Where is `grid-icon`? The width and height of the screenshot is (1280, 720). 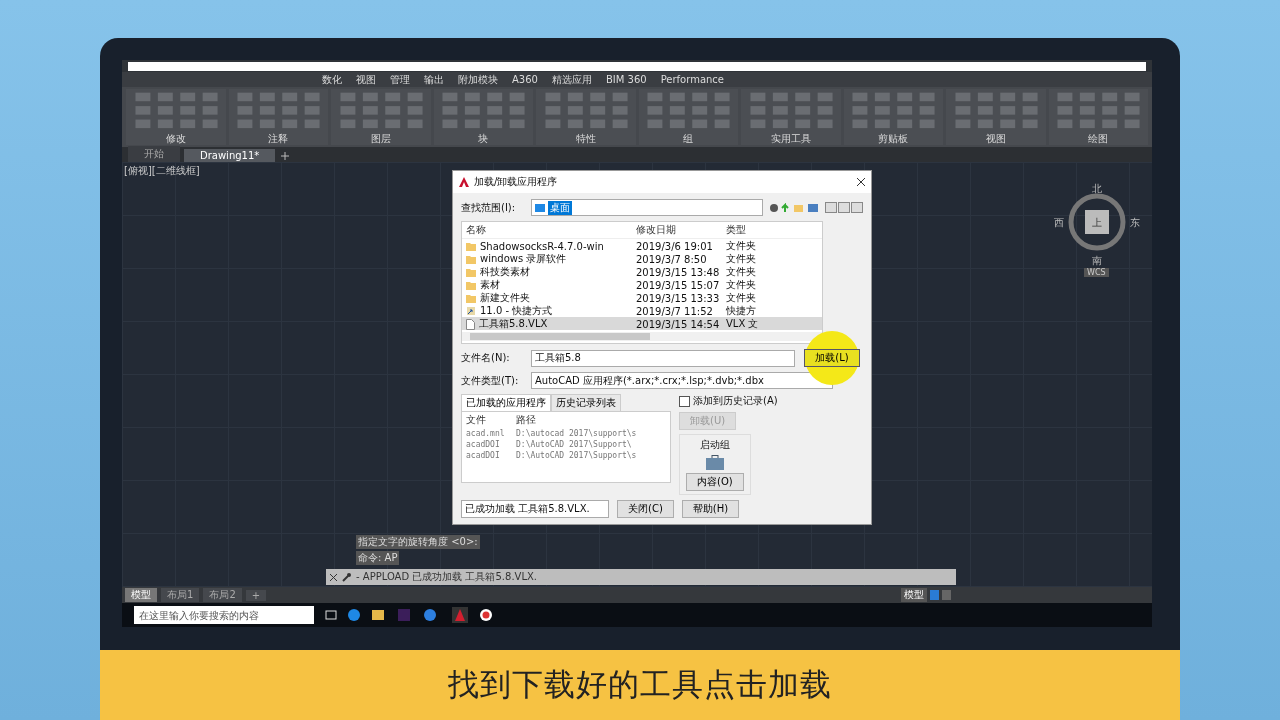 grid-icon is located at coordinates (941, 595).